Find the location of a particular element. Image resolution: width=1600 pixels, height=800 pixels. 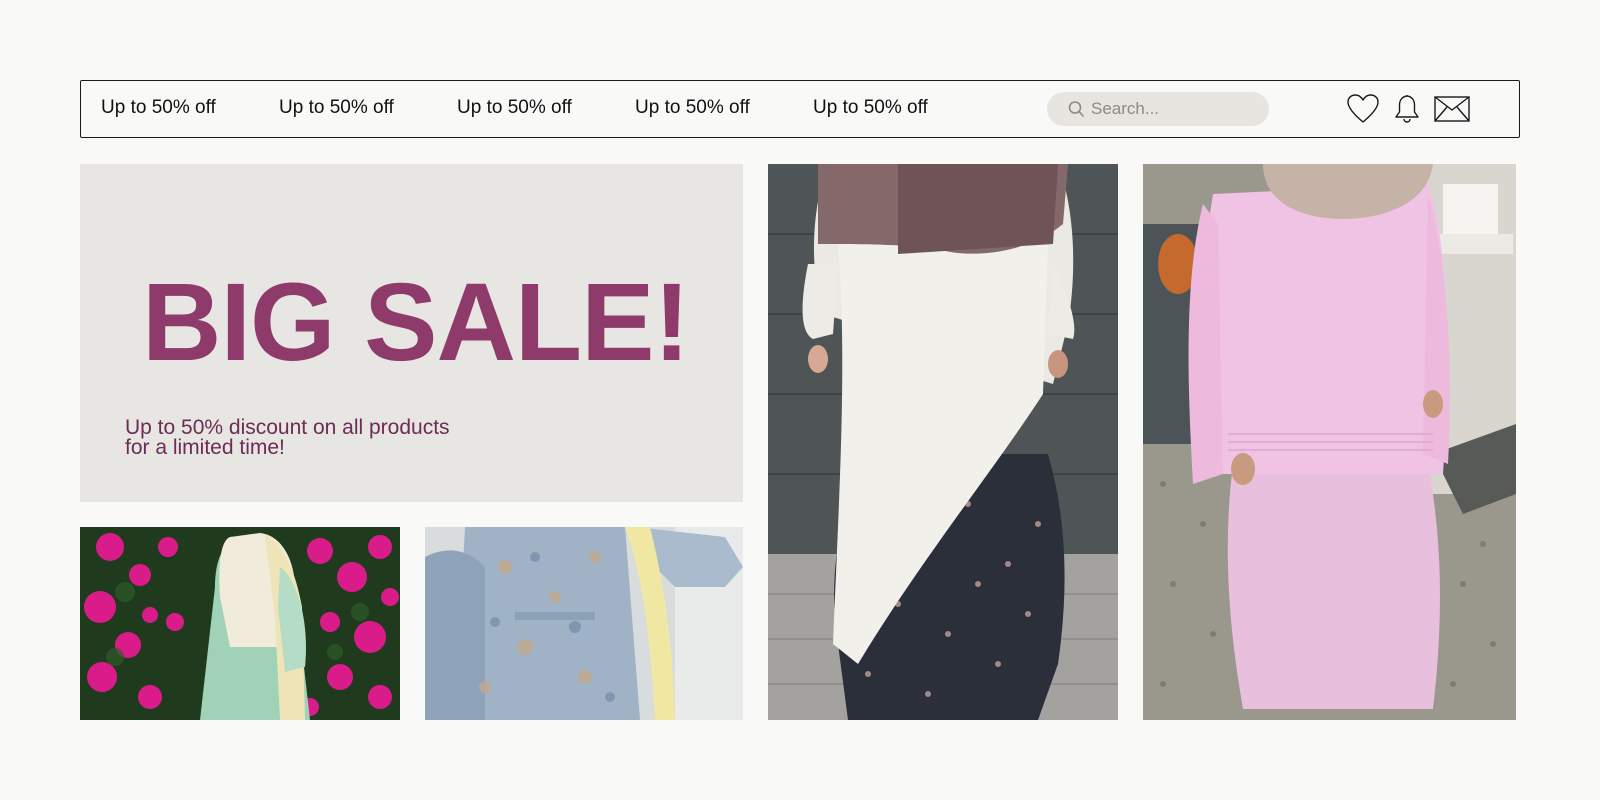

promo-link-2: Up to 50% off is located at coordinates (336, 108).